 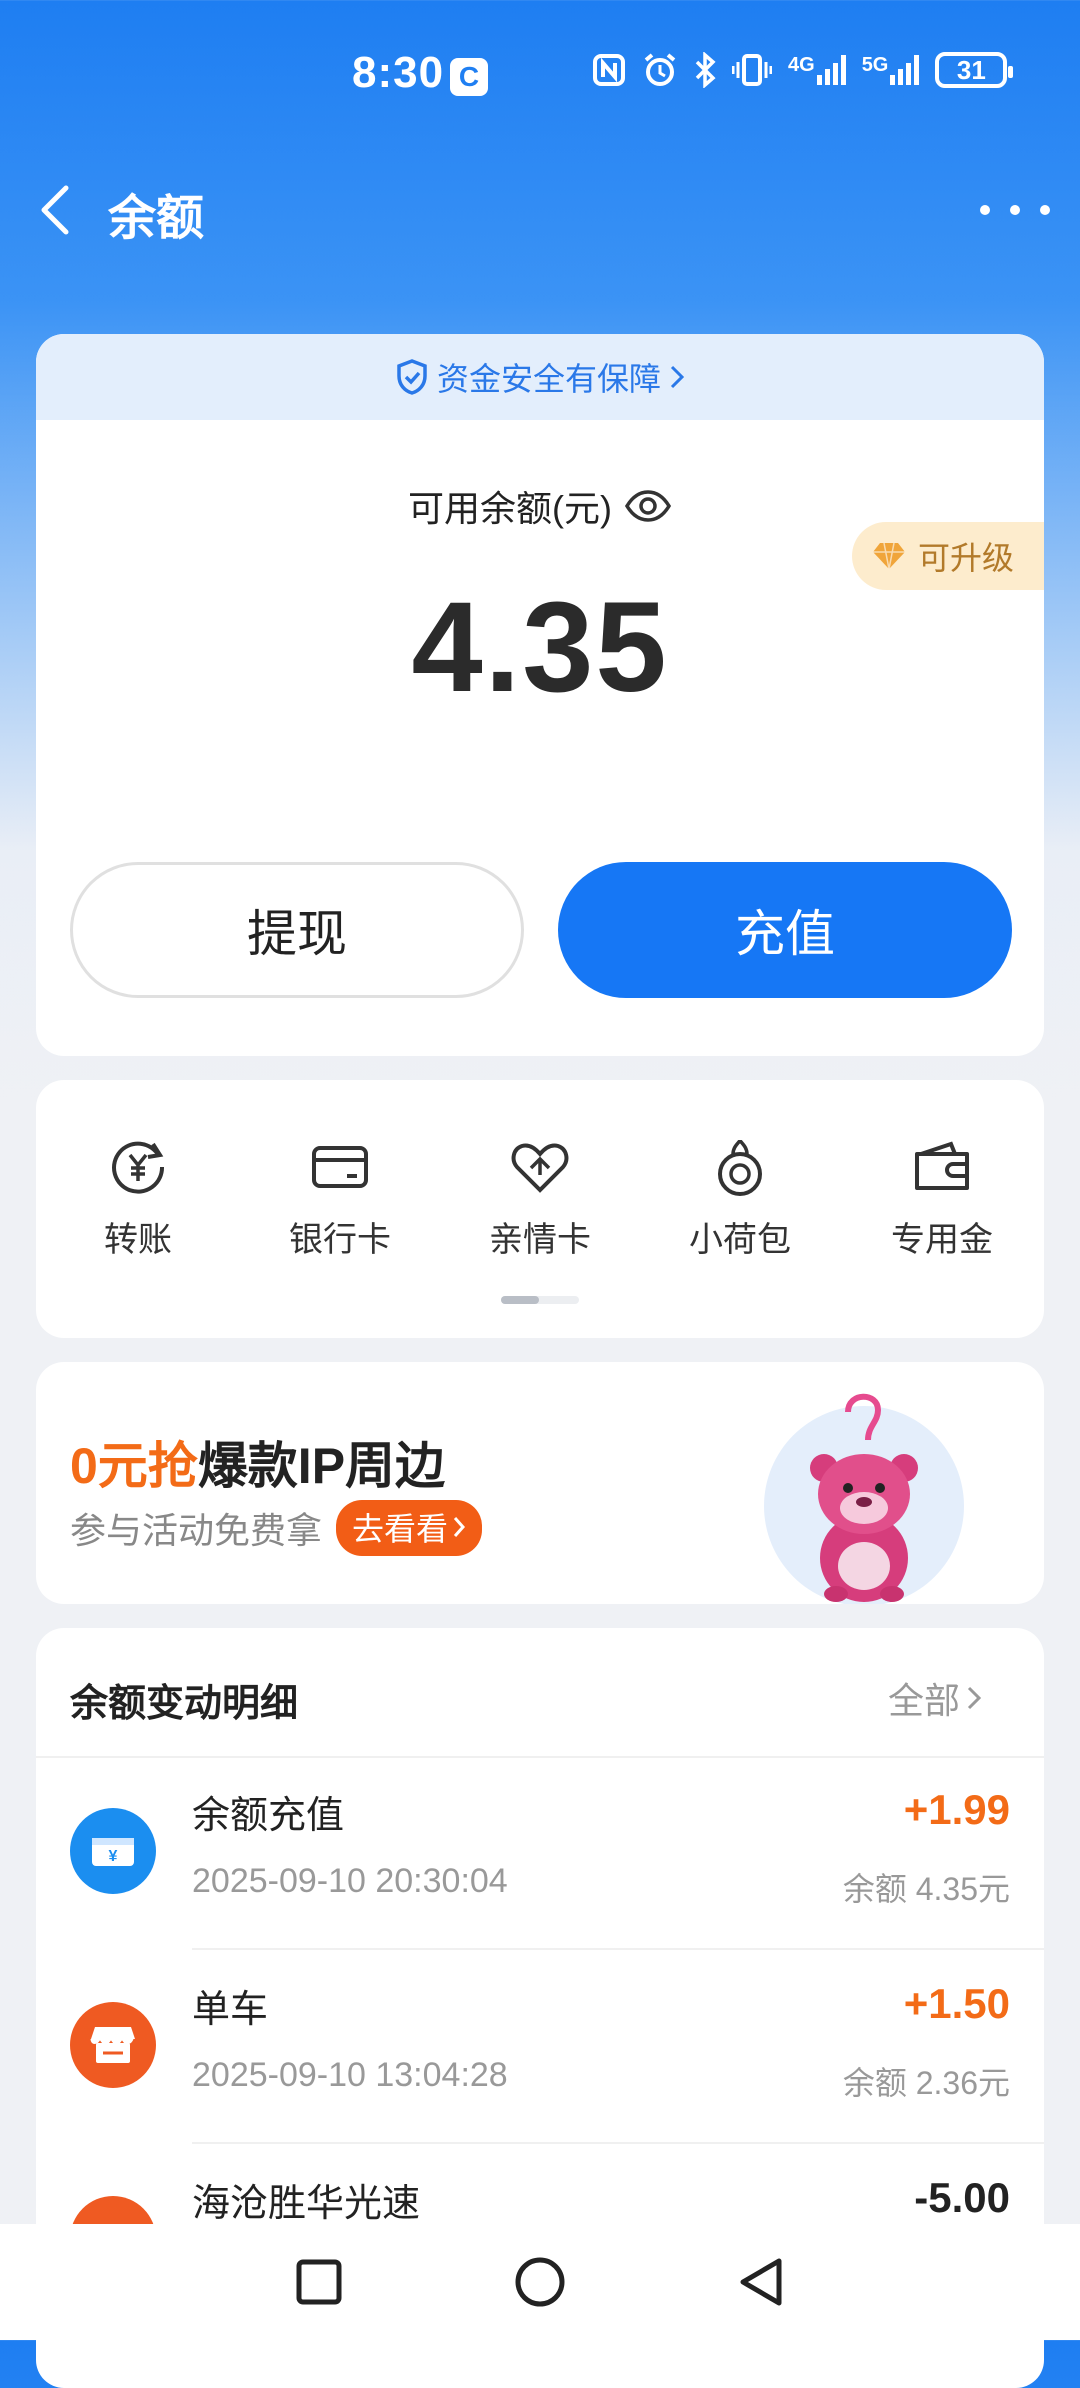 I want to click on recharge-button: 充值, so click(x=785, y=930).